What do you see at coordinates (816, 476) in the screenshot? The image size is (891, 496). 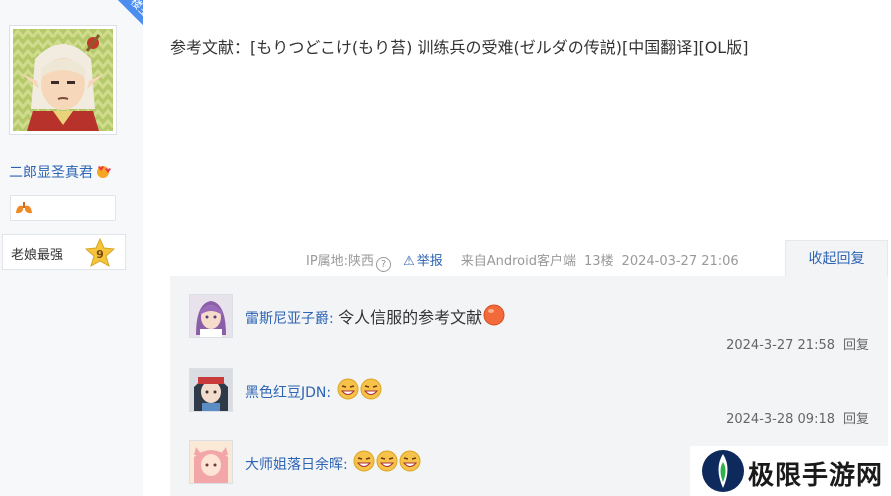 I see `watermark-text: 极限手游网` at bounding box center [816, 476].